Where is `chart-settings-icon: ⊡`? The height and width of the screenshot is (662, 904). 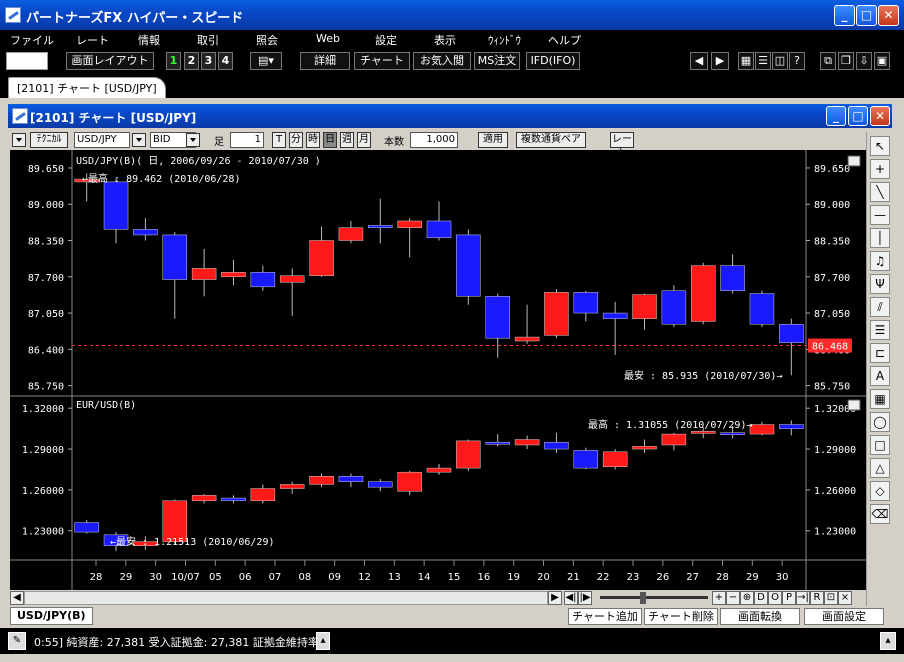 chart-settings-icon: ⊡ is located at coordinates (831, 598).